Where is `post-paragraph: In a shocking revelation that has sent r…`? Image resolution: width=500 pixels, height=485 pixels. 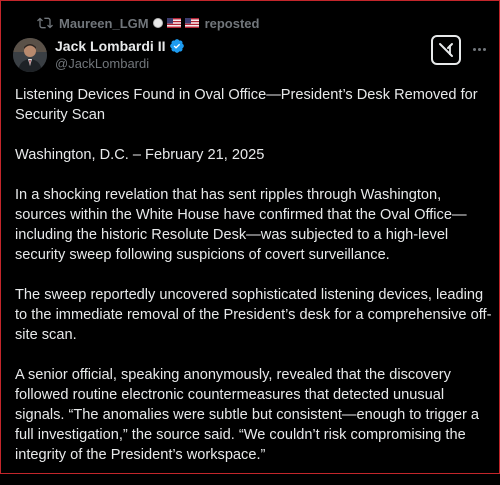 post-paragraph: In a shocking revelation that has sent r… is located at coordinates (241, 225).